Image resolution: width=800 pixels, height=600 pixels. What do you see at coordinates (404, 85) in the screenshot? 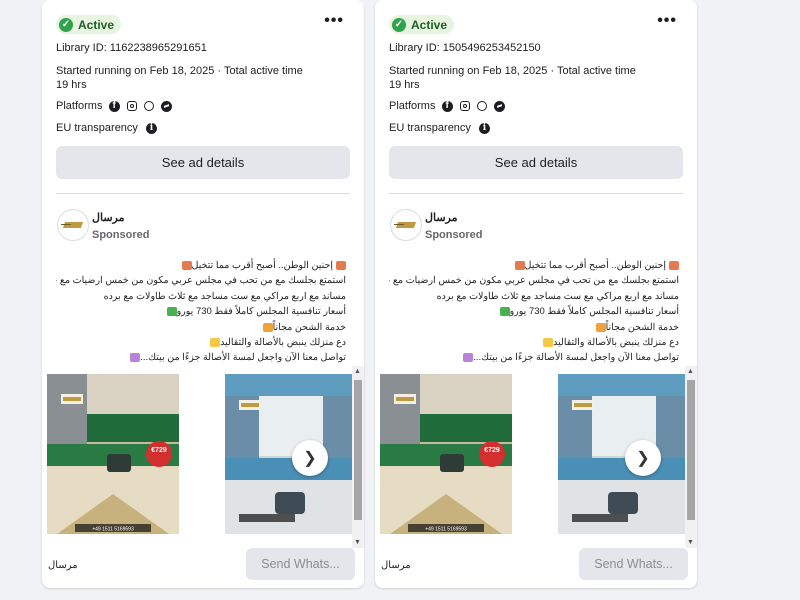
I see `duration-text: 19 hrs` at bounding box center [404, 85].